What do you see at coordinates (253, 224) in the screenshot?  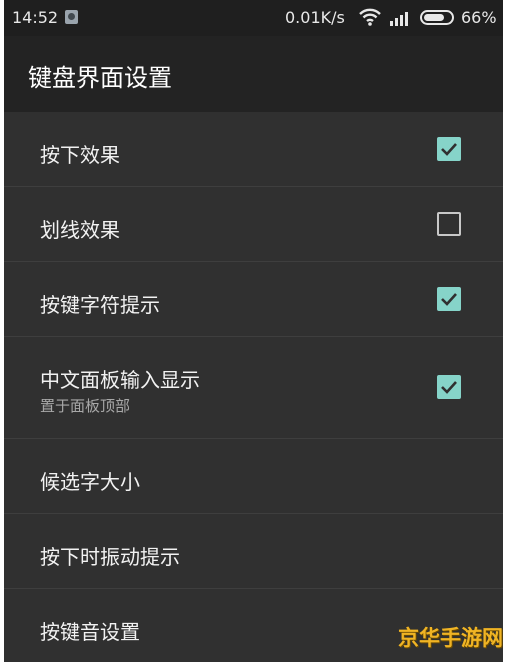 I see `setting-swipe-effect: 划线效果` at bounding box center [253, 224].